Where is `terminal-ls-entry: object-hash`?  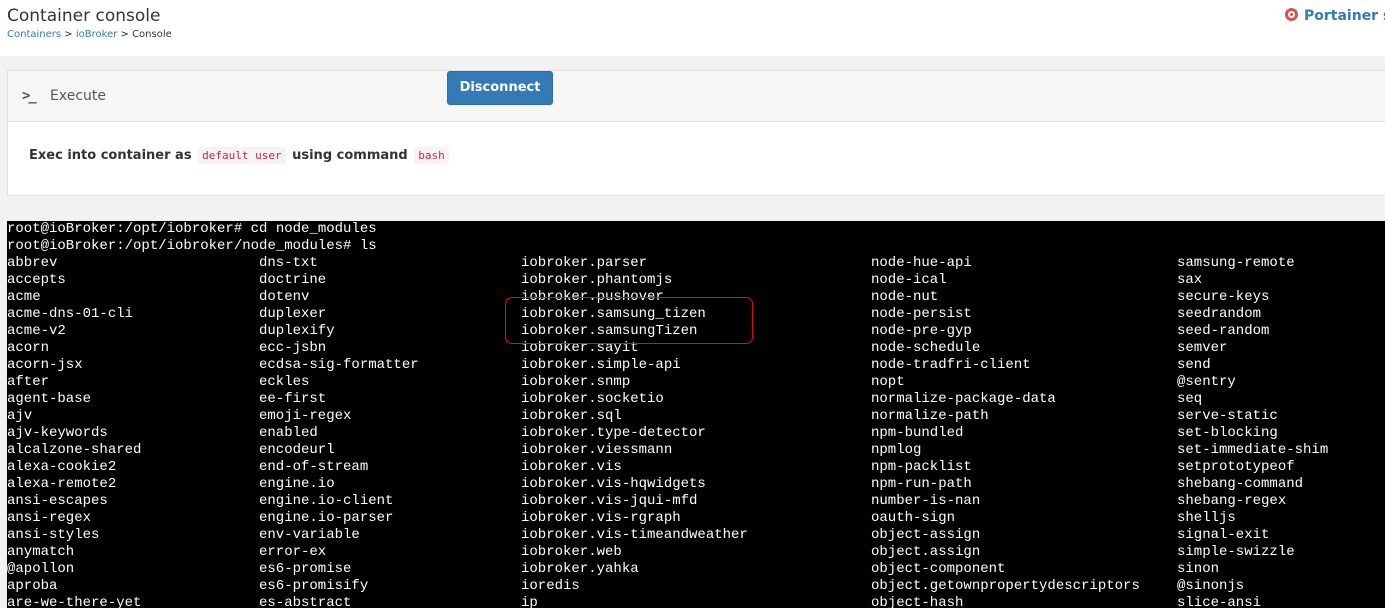 terminal-ls-entry: object-hash is located at coordinates (917, 601).